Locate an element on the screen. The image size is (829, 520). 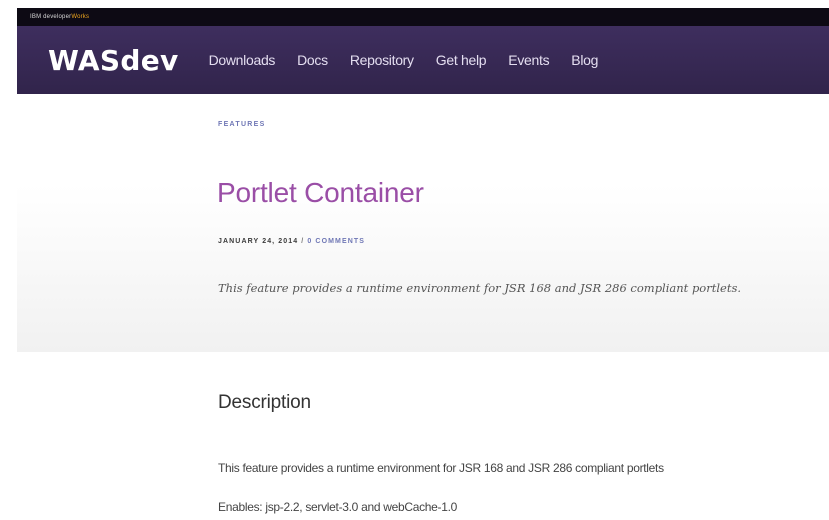
nav-repository: Repository is located at coordinates (382, 60).